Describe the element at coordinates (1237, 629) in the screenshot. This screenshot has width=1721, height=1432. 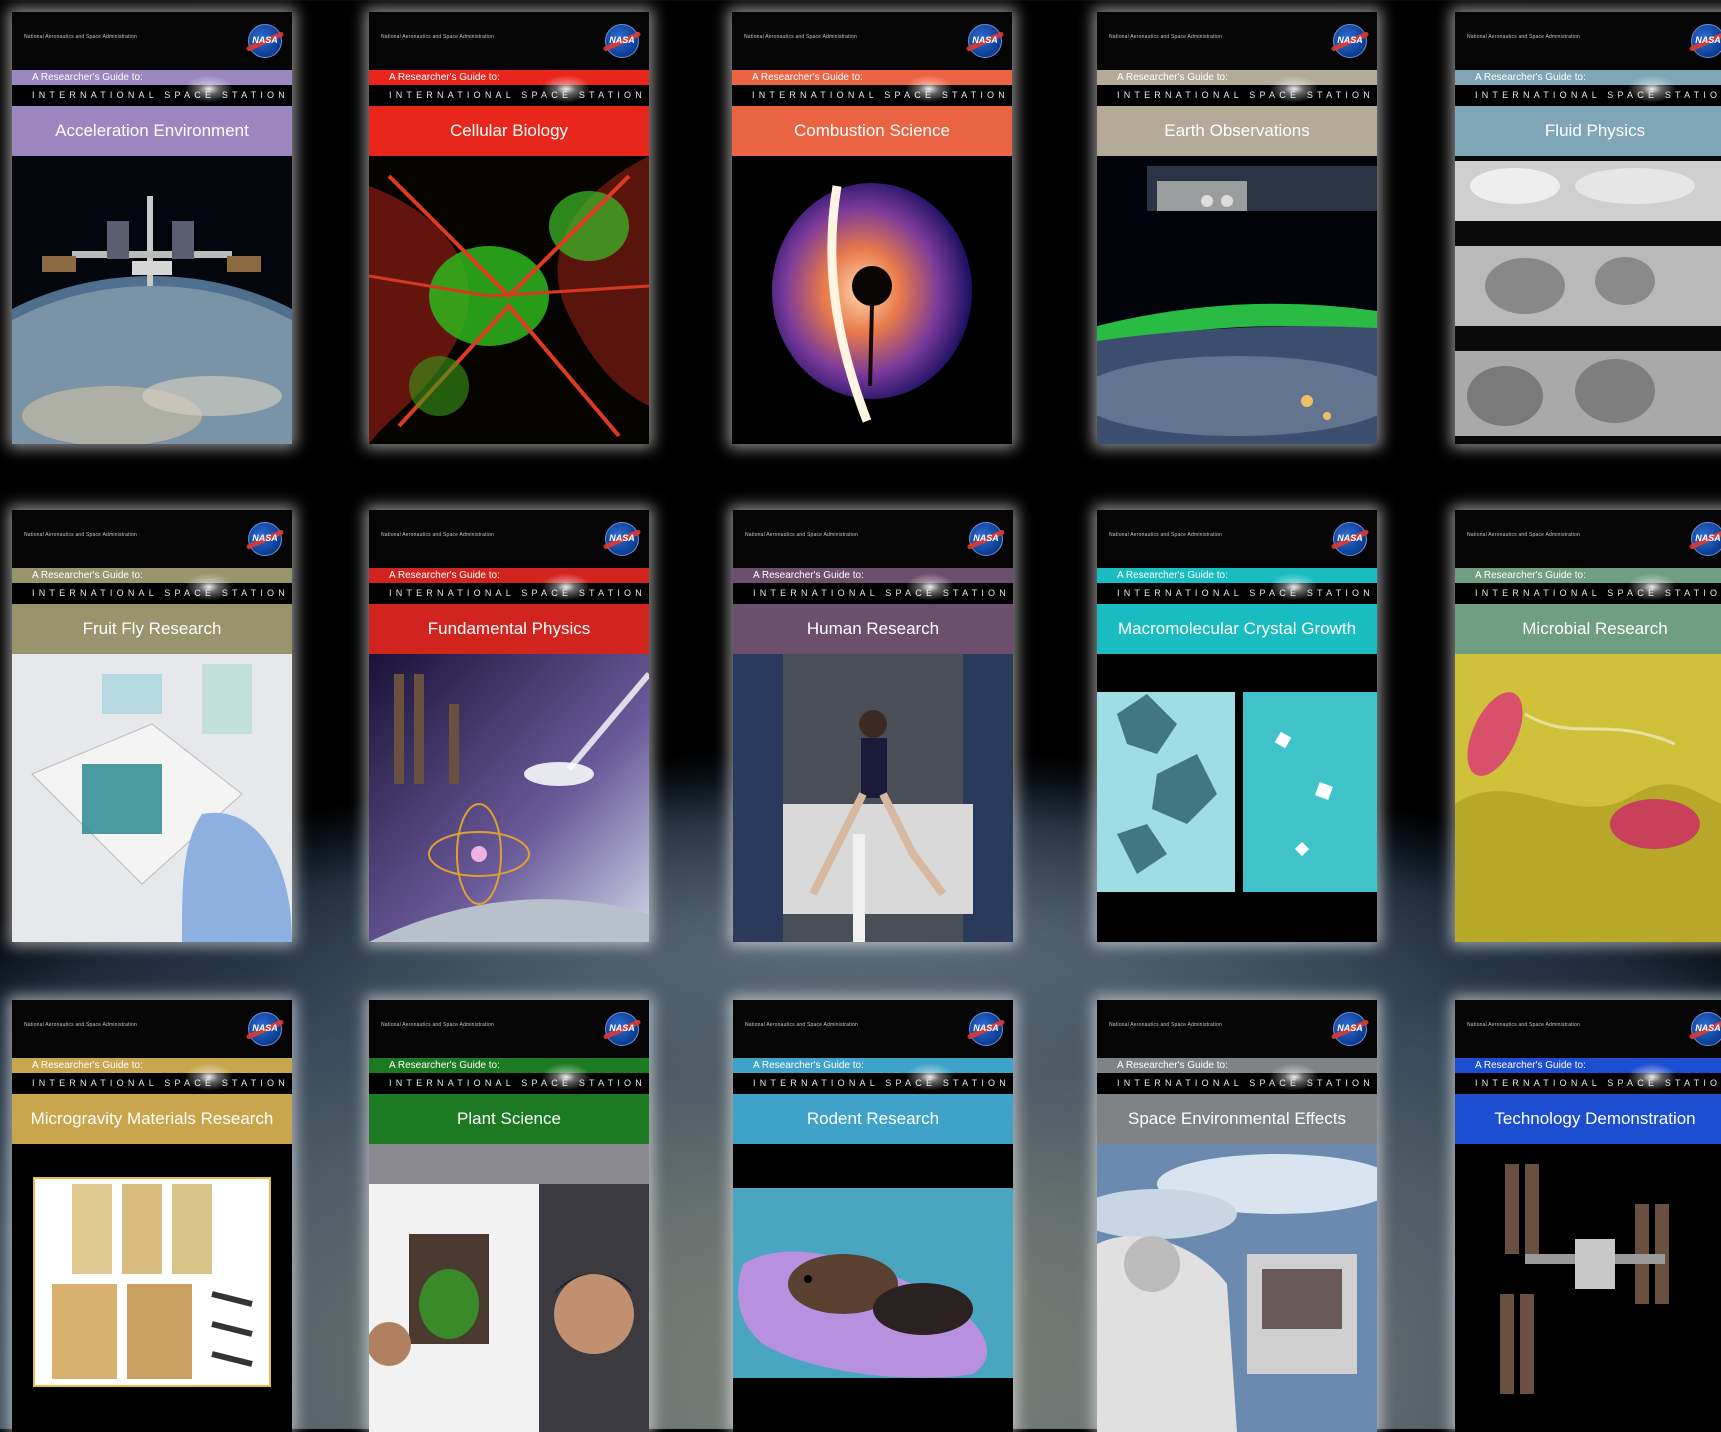
I see `booklet-title: Macromolecular Crystal Growth` at that location.